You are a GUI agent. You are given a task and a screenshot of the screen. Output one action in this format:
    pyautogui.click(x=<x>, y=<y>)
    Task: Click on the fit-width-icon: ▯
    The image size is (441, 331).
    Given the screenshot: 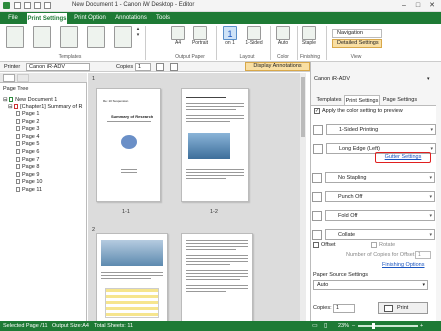 What is the action you would take?
    pyautogui.click(x=328, y=326)
    